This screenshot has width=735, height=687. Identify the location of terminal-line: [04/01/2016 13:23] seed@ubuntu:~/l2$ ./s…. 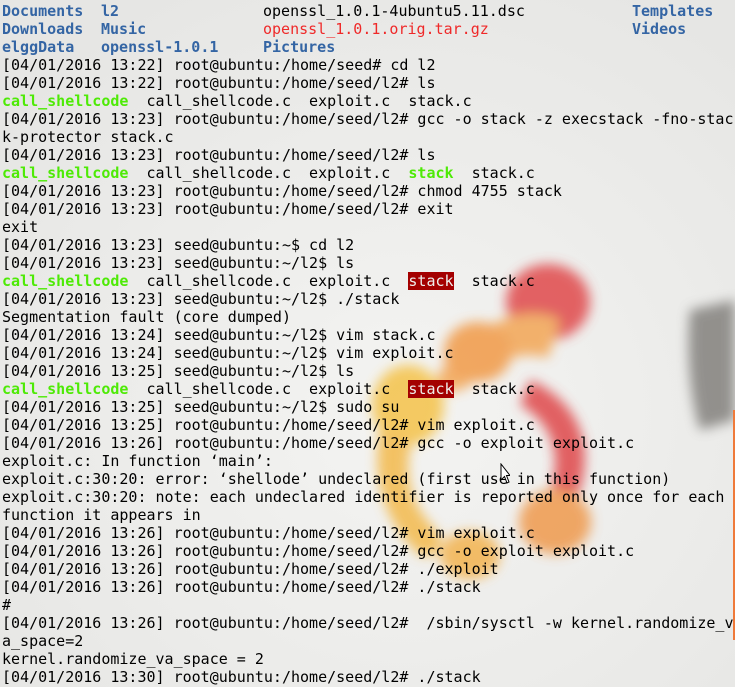
(367, 299).